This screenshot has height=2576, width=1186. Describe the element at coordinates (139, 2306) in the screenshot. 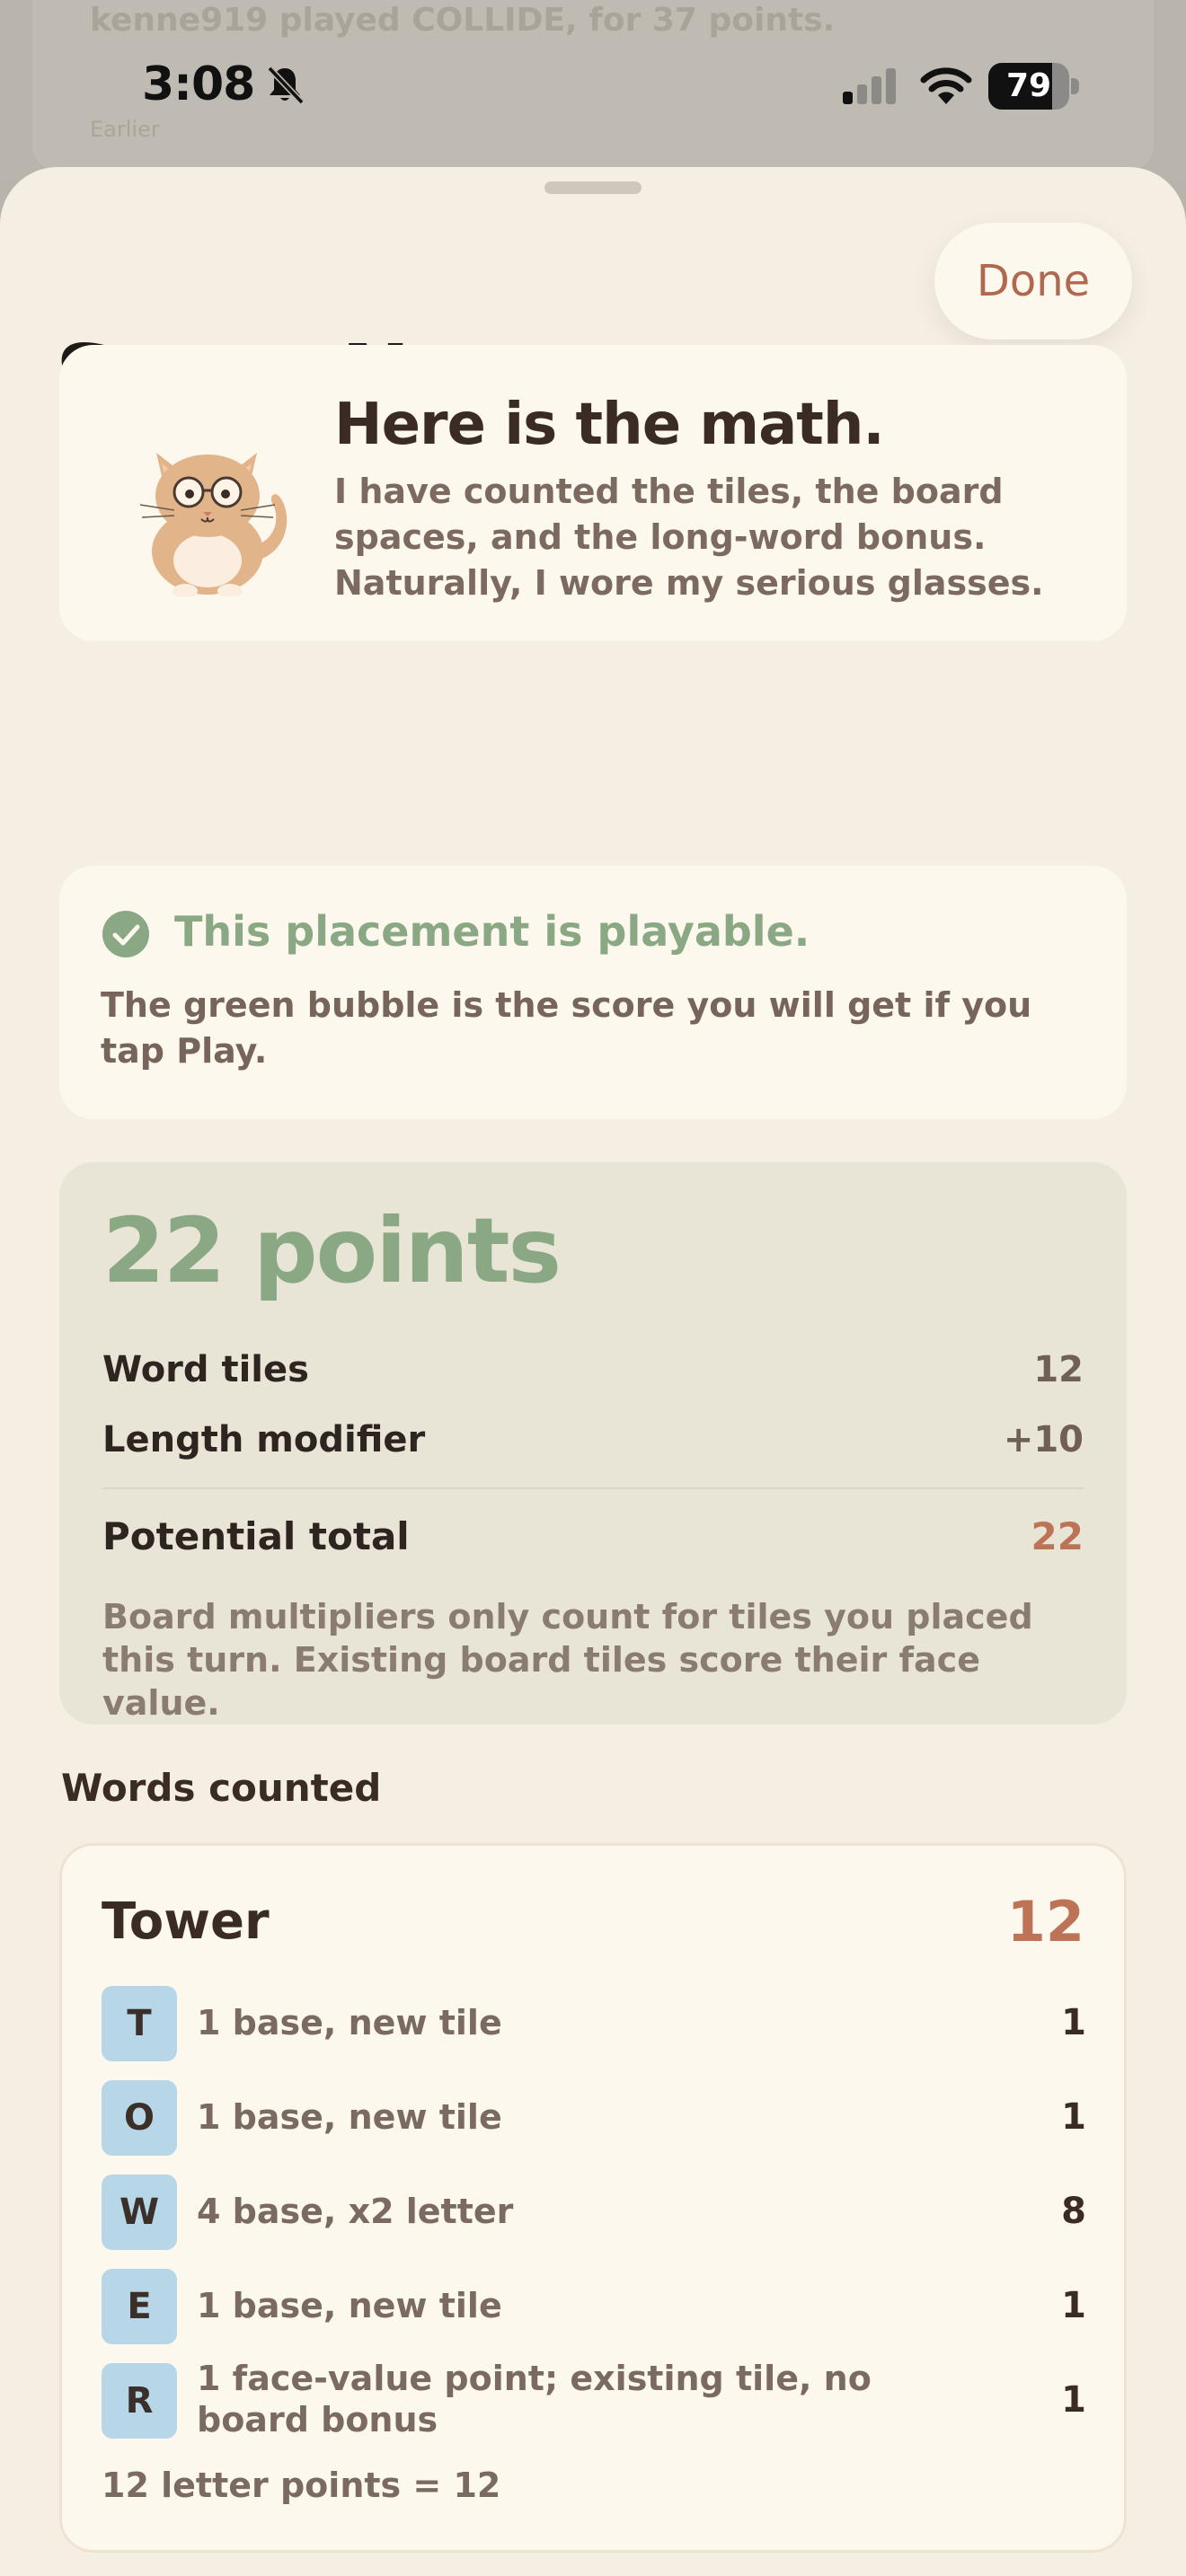

I see `letter-tile: E` at that location.